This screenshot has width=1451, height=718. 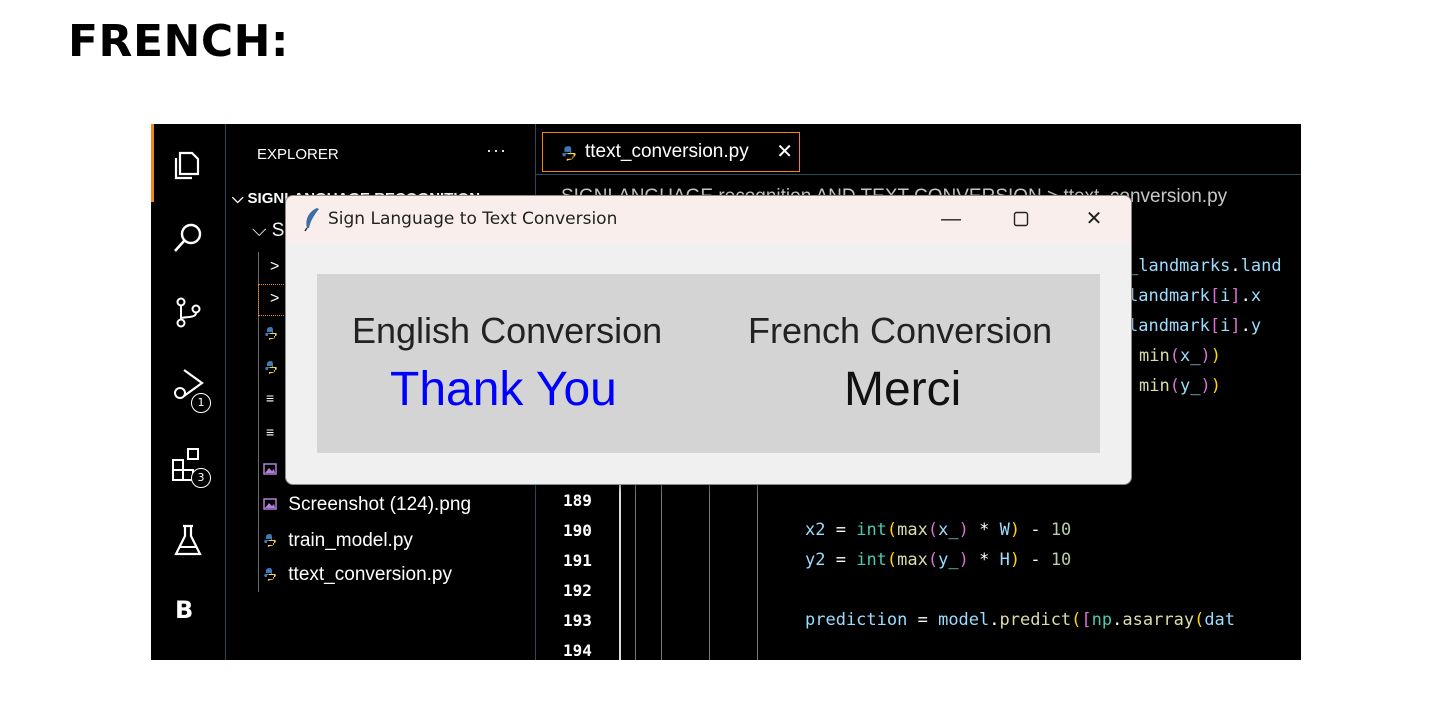 What do you see at coordinates (188, 392) in the screenshot?
I see `activity-bar: 1 3 B` at bounding box center [188, 392].